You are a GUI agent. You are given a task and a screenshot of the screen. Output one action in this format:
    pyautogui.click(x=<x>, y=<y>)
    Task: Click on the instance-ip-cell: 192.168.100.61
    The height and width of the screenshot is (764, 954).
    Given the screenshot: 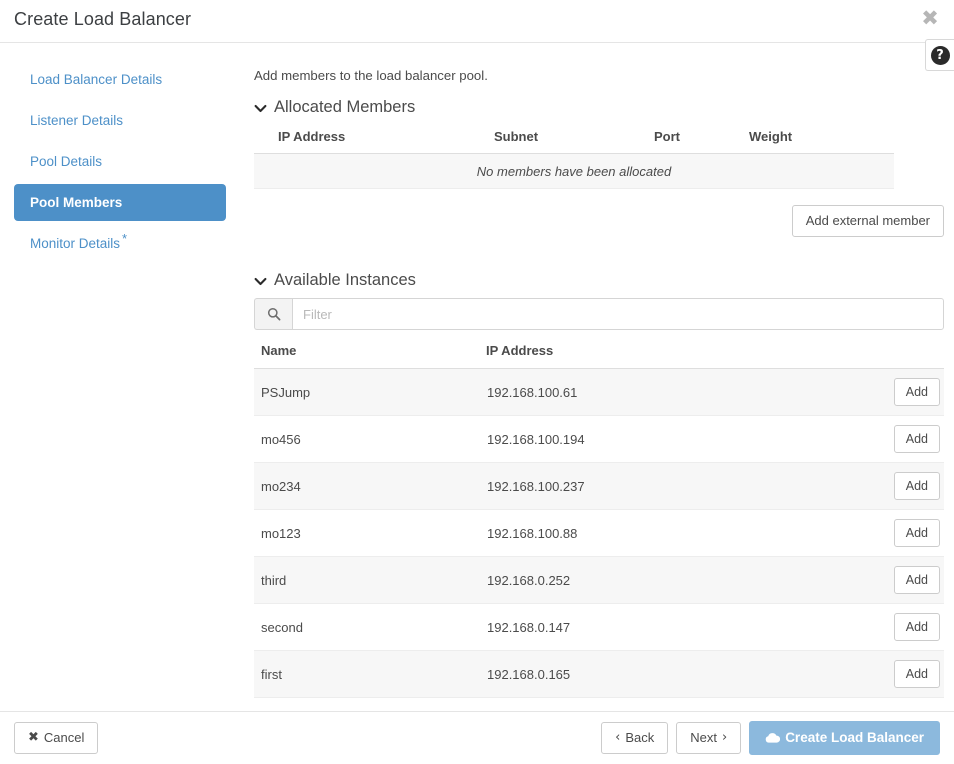 What is the action you would take?
    pyautogui.click(x=676, y=392)
    